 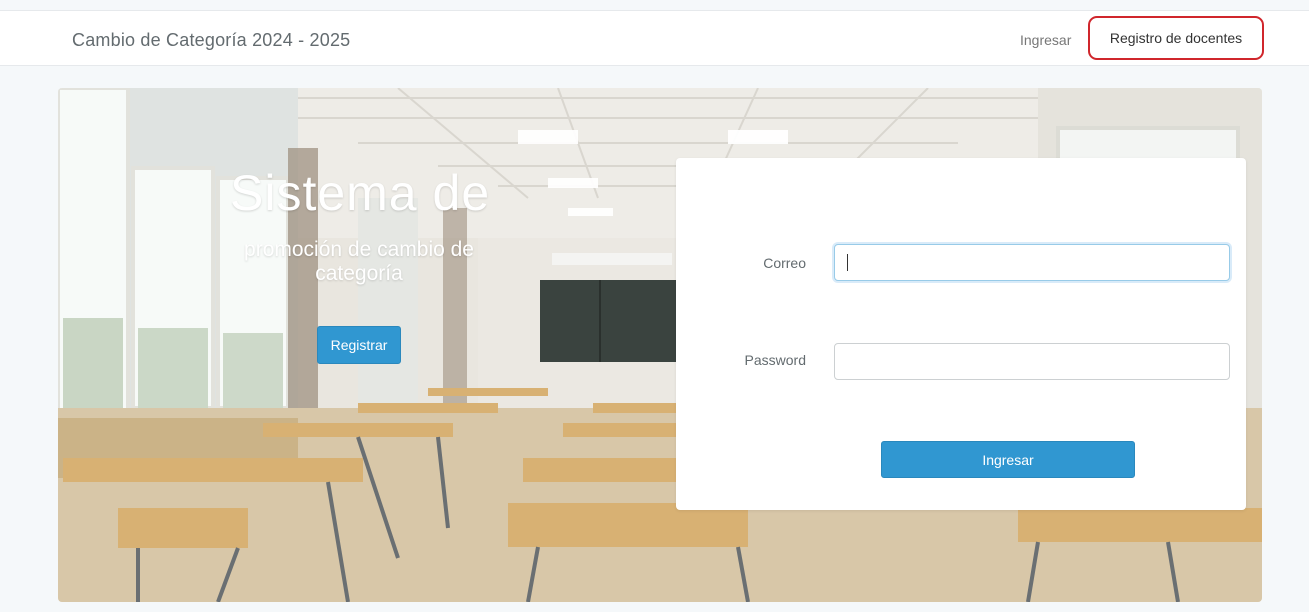 I want to click on email-label: Correo, so click(x=784, y=263).